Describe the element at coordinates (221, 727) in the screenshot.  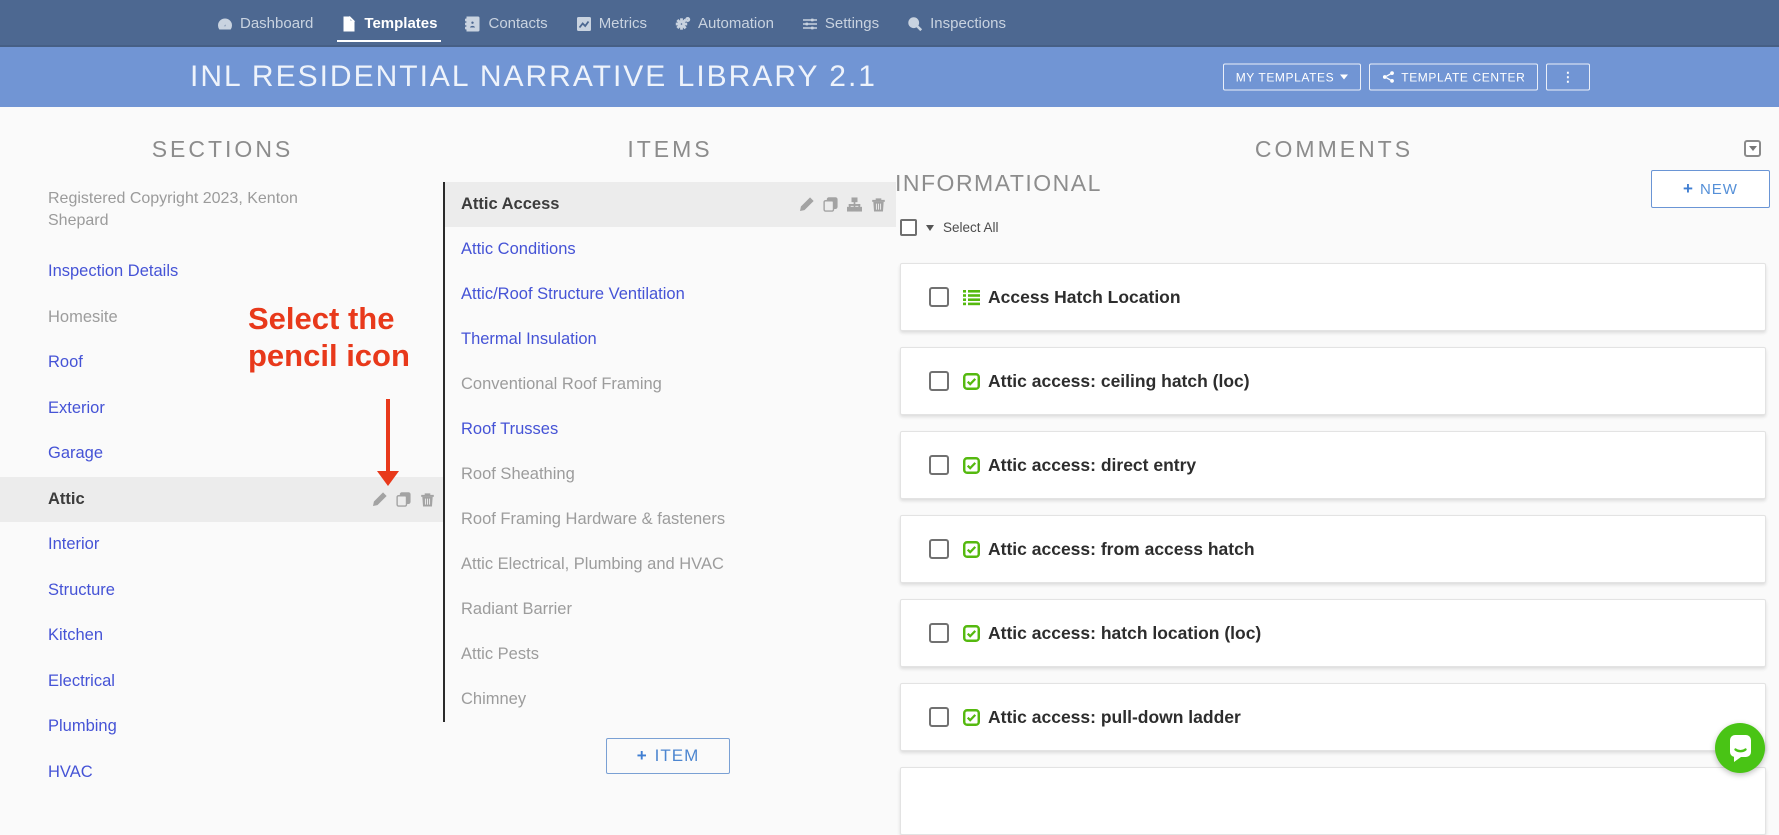
I see `sidebar-item-plumbing: Plumbing` at that location.